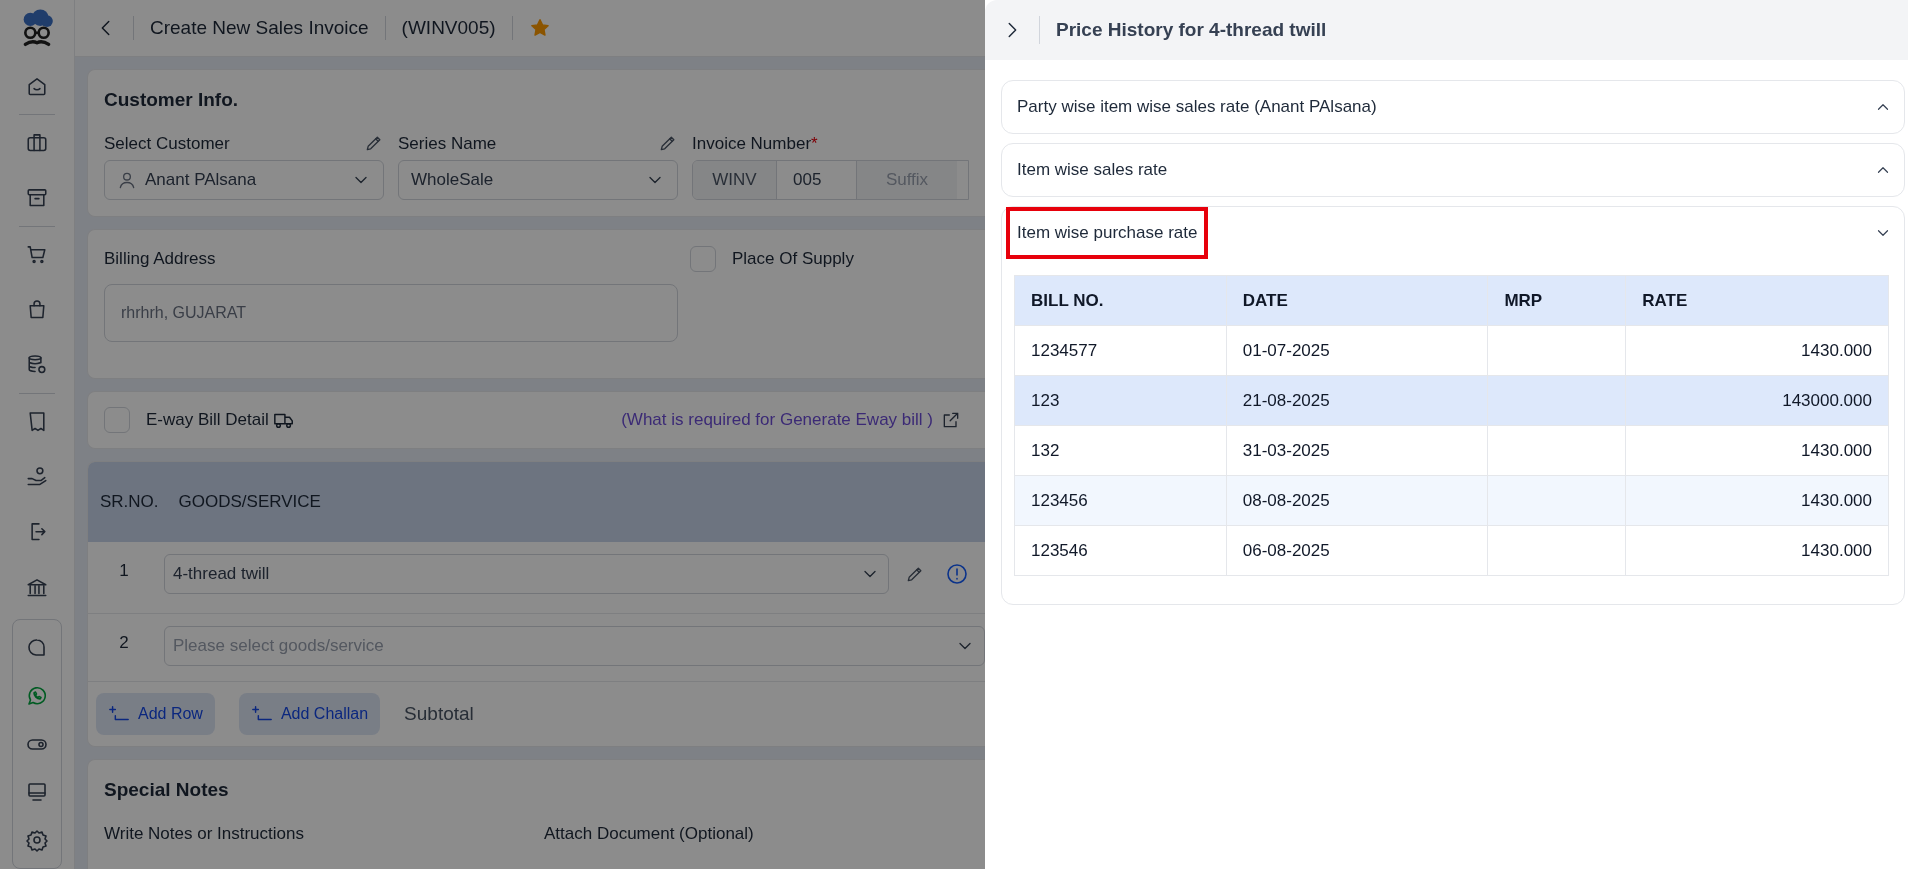 The image size is (1908, 869). What do you see at coordinates (1757, 300) in the screenshot?
I see `column-header: RATE` at bounding box center [1757, 300].